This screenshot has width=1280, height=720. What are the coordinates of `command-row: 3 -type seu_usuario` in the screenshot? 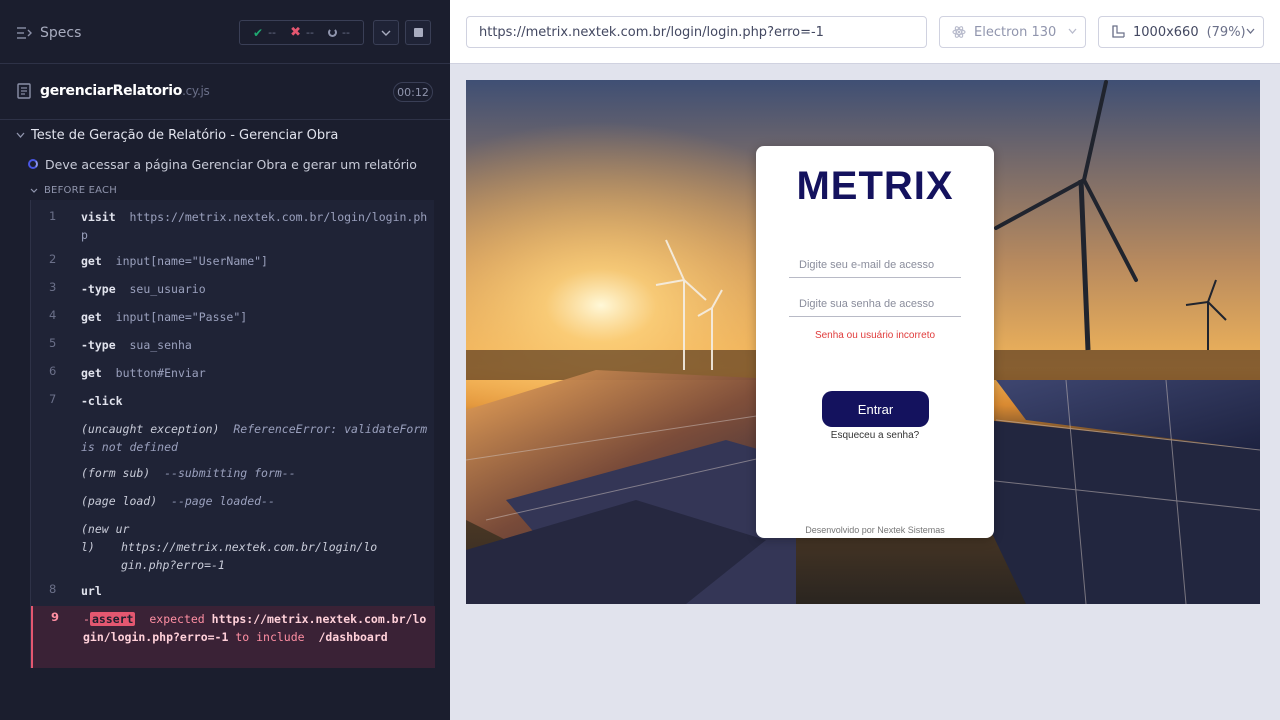 It's located at (233, 290).